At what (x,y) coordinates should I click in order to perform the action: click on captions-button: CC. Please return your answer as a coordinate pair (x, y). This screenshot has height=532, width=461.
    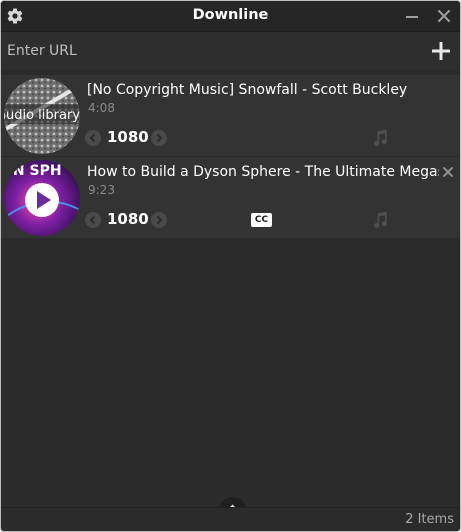
    Looking at the image, I should click on (261, 220).